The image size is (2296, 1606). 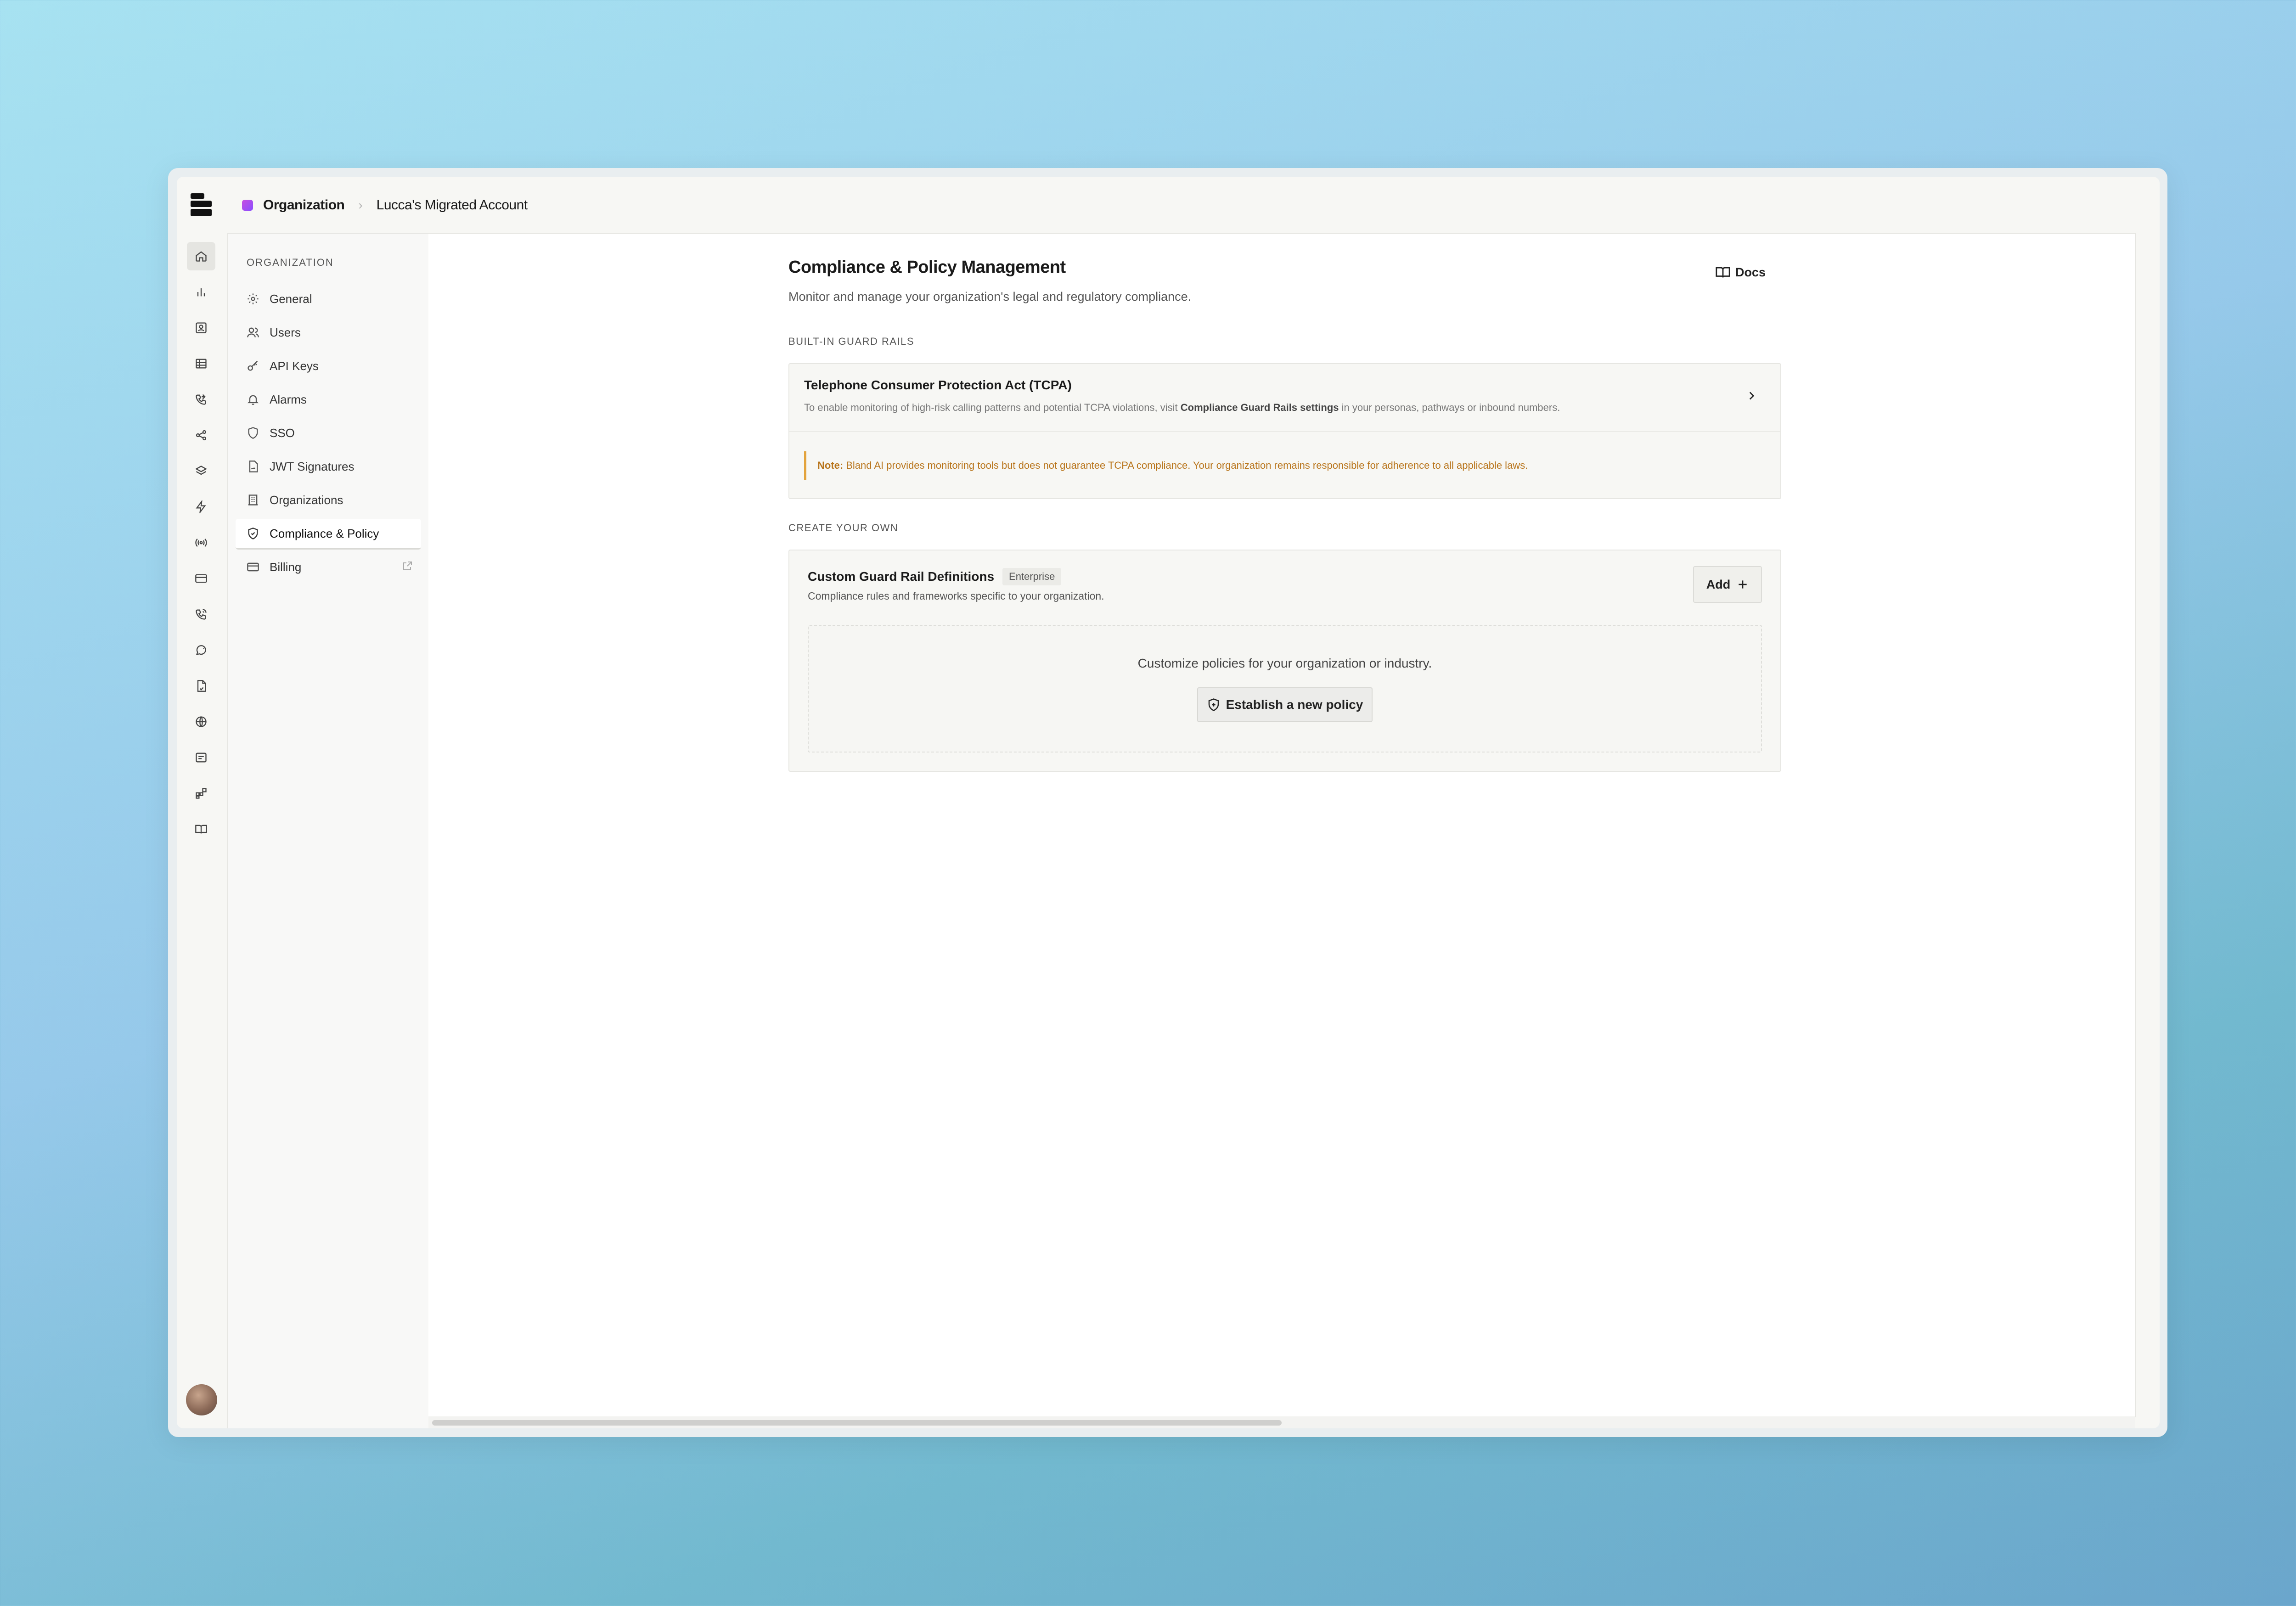 What do you see at coordinates (201, 793) in the screenshot?
I see `widgets-icon` at bounding box center [201, 793].